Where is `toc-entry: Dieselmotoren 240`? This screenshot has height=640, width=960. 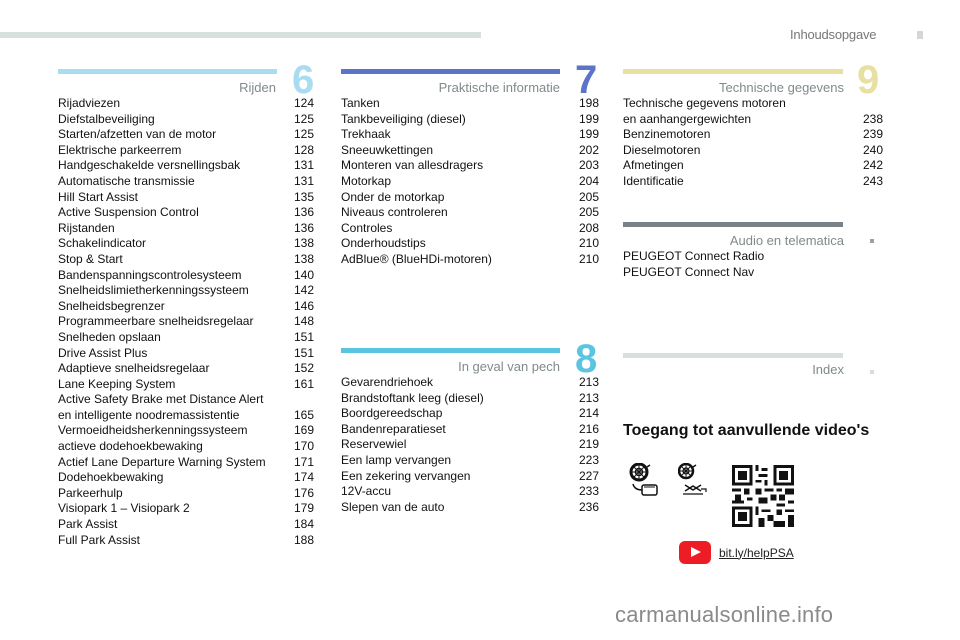 toc-entry: Dieselmotoren 240 is located at coordinates (753, 151).